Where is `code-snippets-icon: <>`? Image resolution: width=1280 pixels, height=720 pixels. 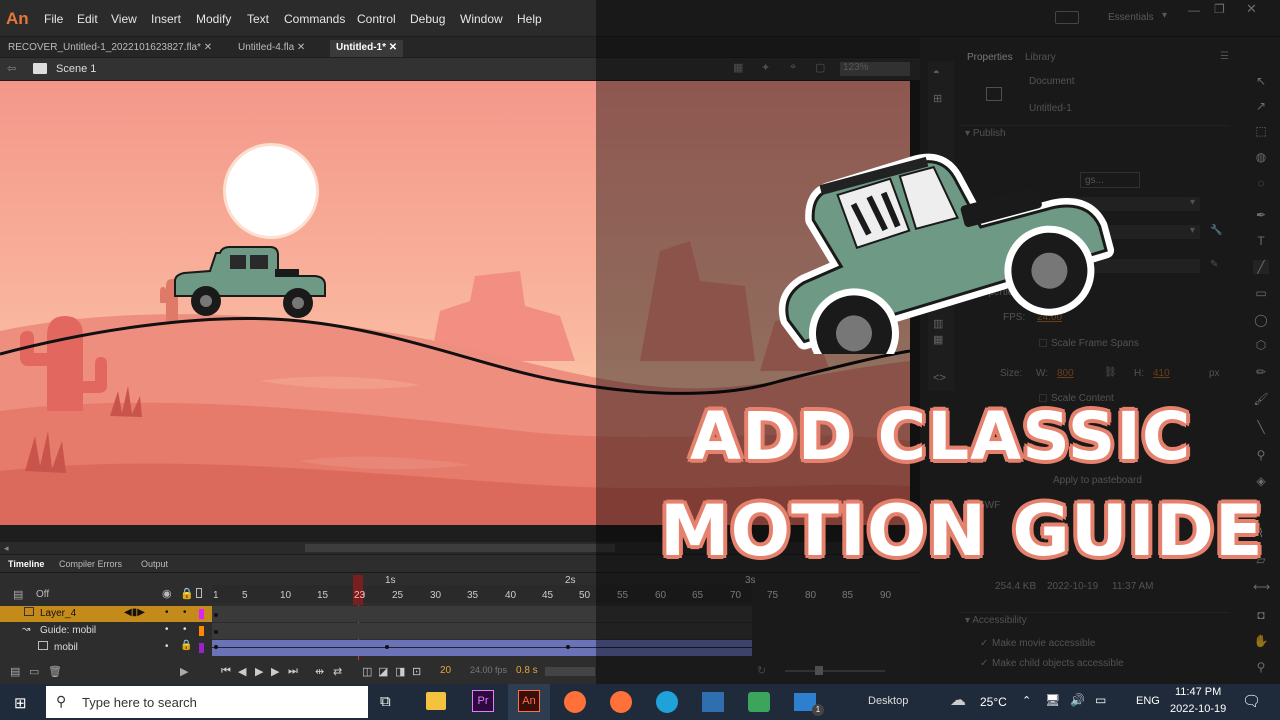
code-snippets-icon: <> is located at coordinates (939, 378).